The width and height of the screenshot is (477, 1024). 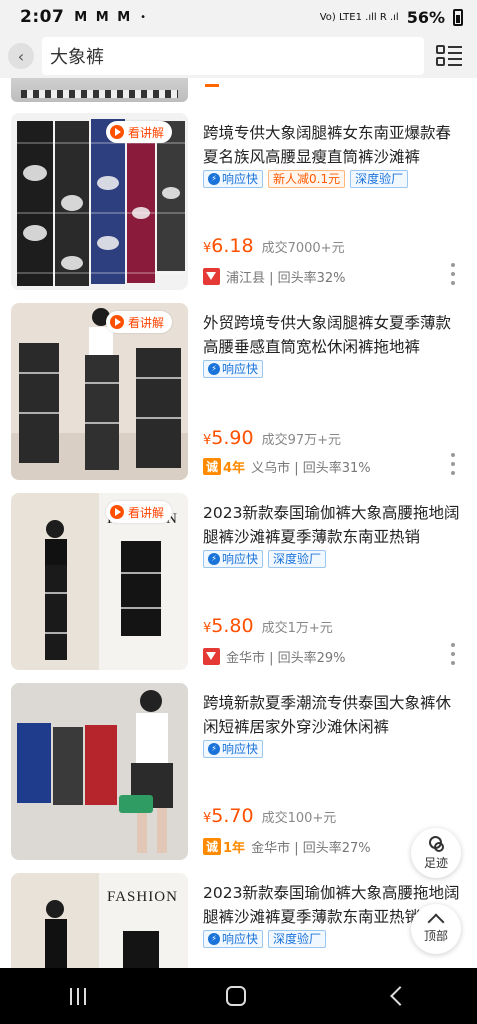 I want to click on back-to-top-button: 顶部, so click(x=436, y=929).